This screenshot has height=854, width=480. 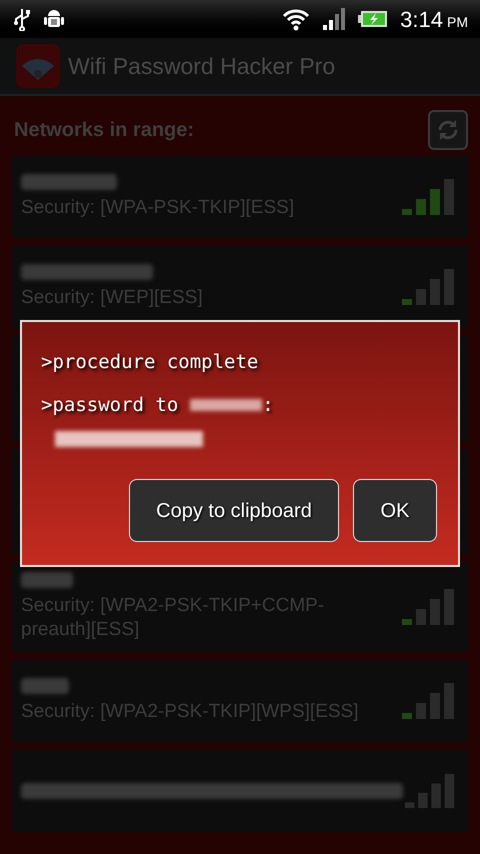 I want to click on usb-icon, so click(x=22, y=19).